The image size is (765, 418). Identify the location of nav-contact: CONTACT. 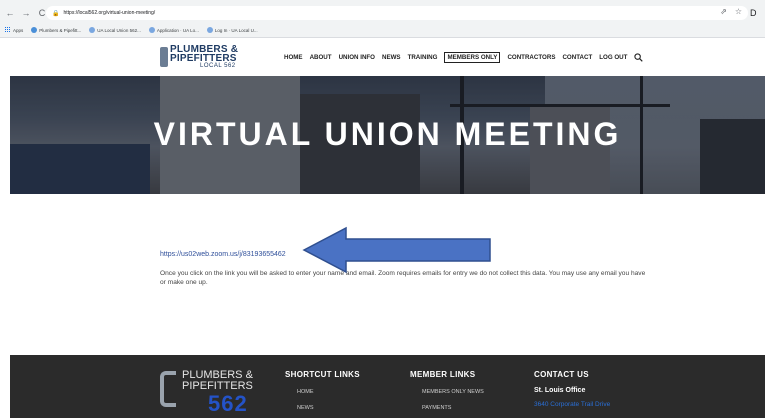
(577, 57).